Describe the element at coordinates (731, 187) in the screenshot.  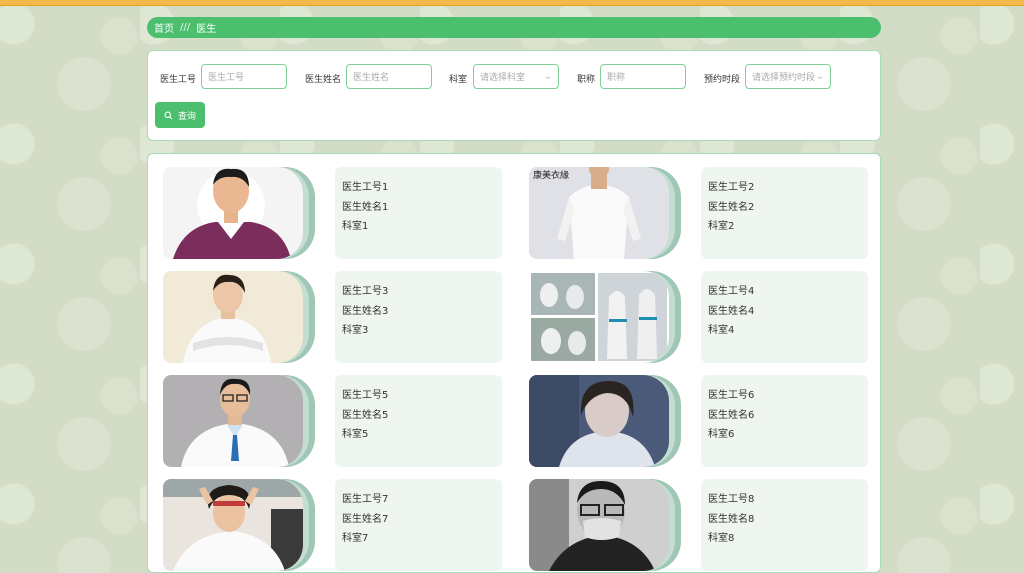
I see `doctor-id: 医生工号2` at that location.